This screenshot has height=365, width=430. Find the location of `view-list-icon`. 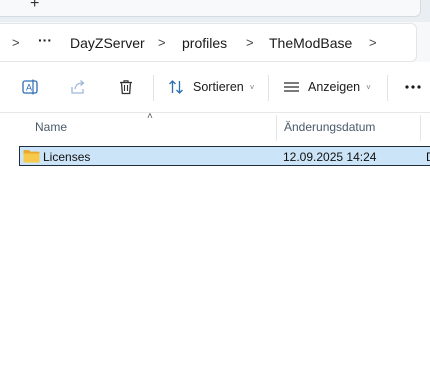

view-list-icon is located at coordinates (291, 87).